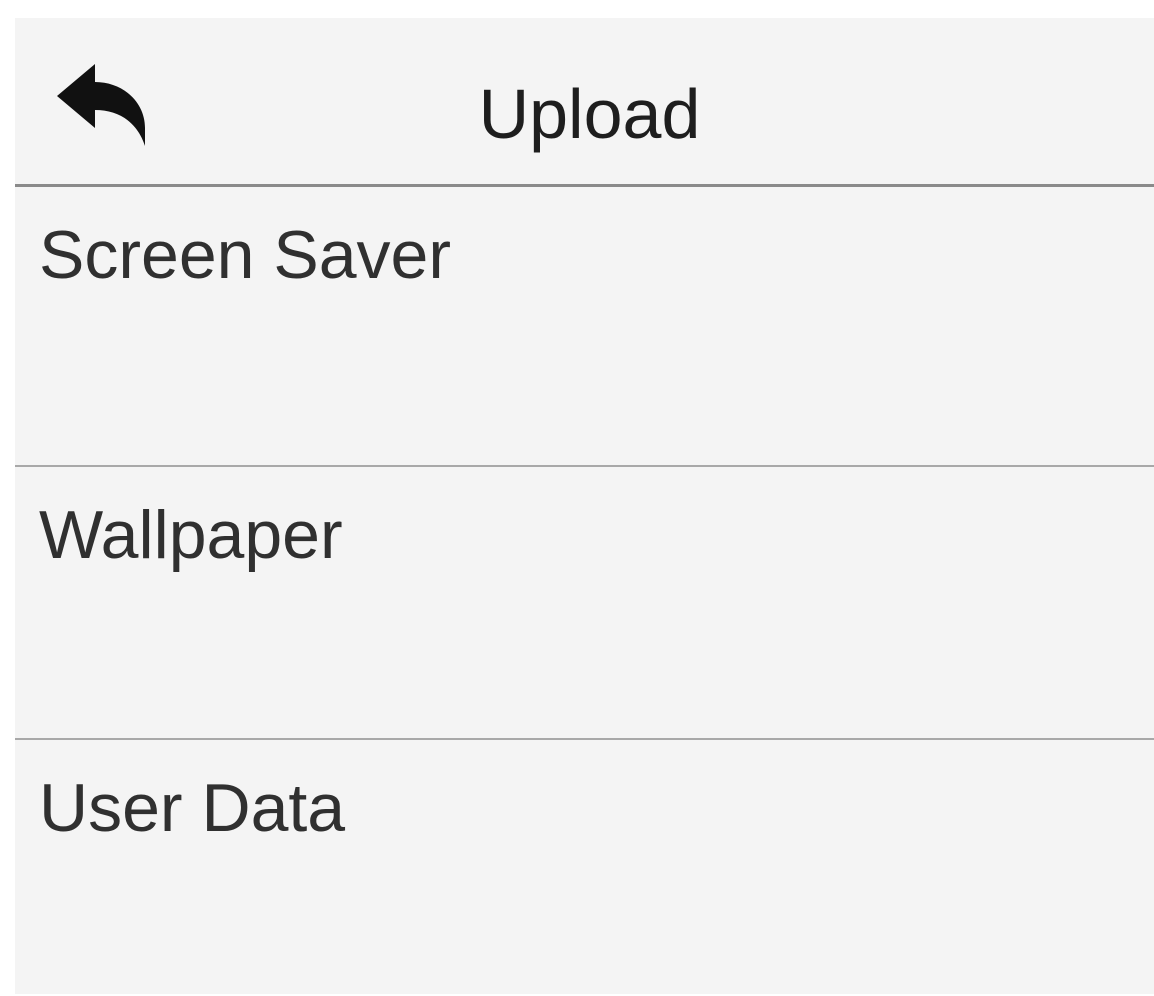 The image size is (1154, 996). Describe the element at coordinates (192, 808) in the screenshot. I see `menu-item-label: User Data` at that location.